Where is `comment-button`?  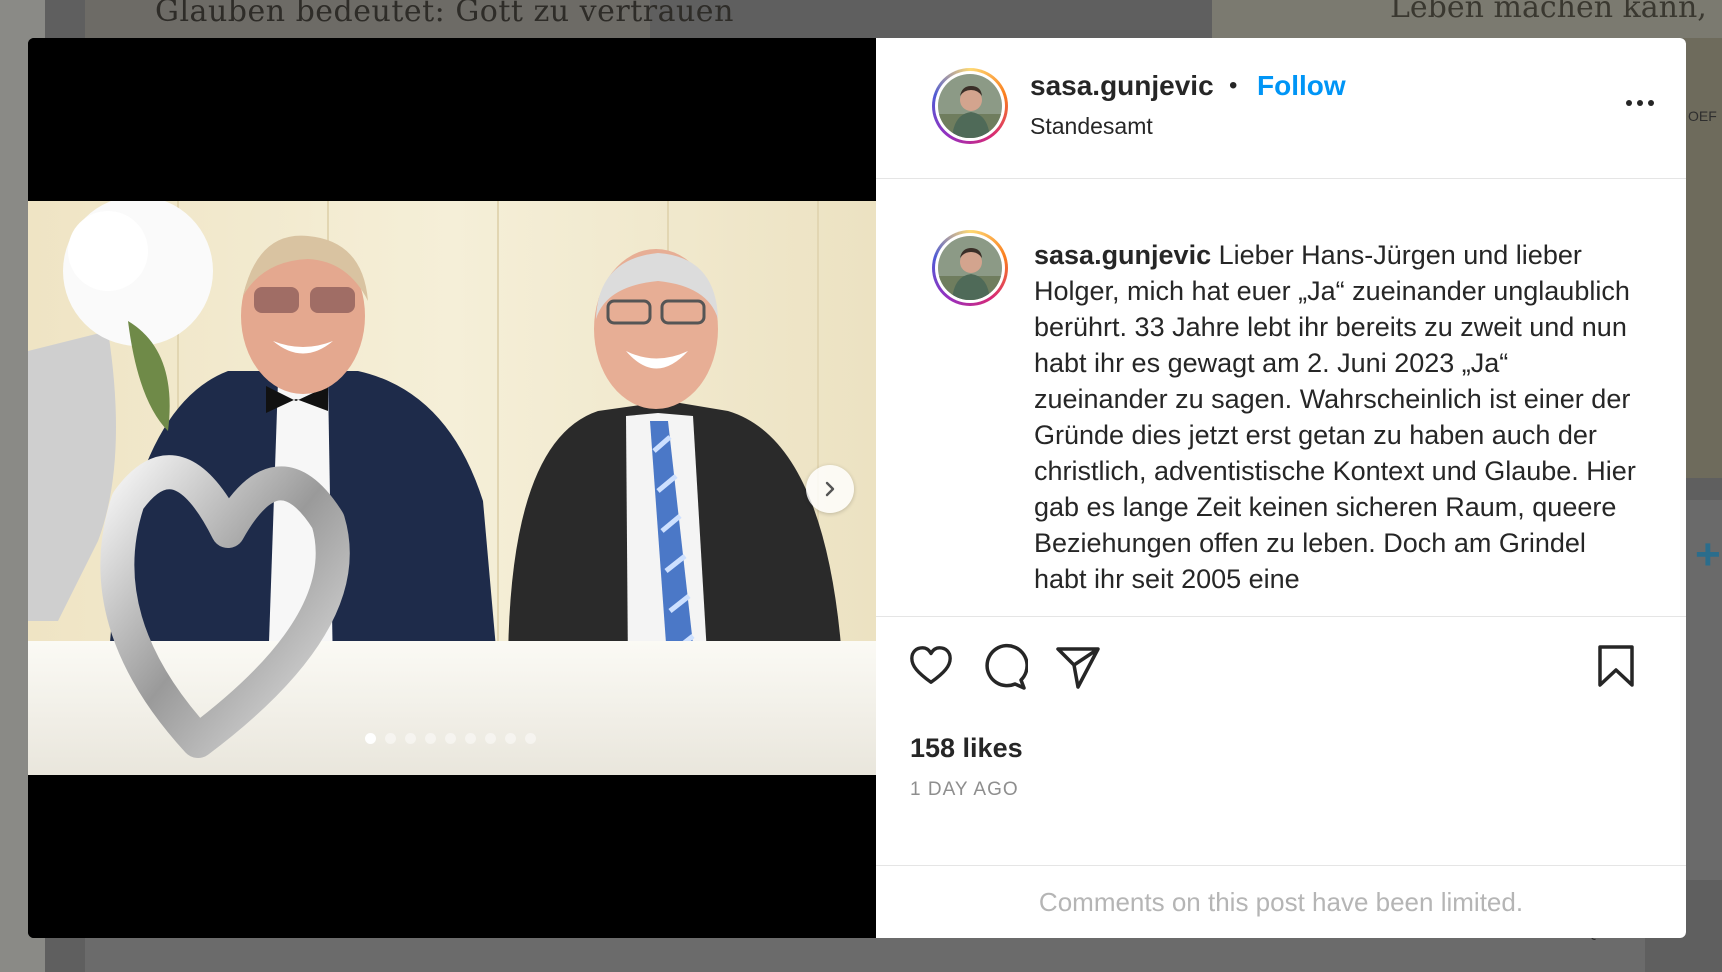 comment-button is located at coordinates (1004, 669).